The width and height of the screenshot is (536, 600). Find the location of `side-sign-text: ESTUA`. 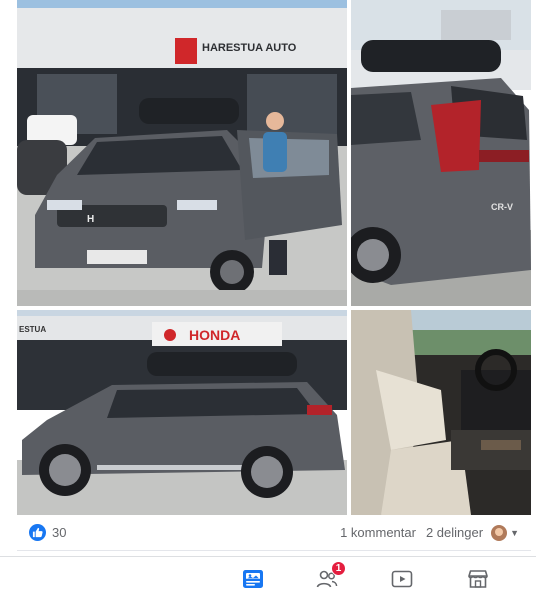

side-sign-text: ESTUA is located at coordinates (32, 329).